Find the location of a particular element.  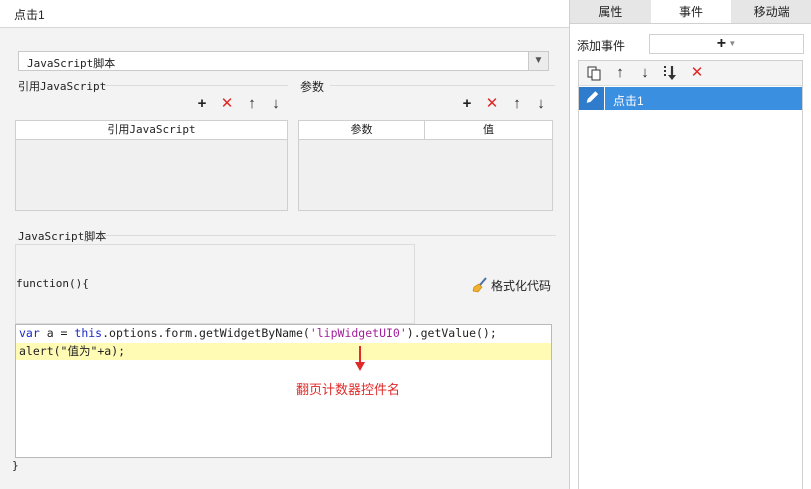

column-header-ref-js: 引用JavaScript is located at coordinates (151, 130).